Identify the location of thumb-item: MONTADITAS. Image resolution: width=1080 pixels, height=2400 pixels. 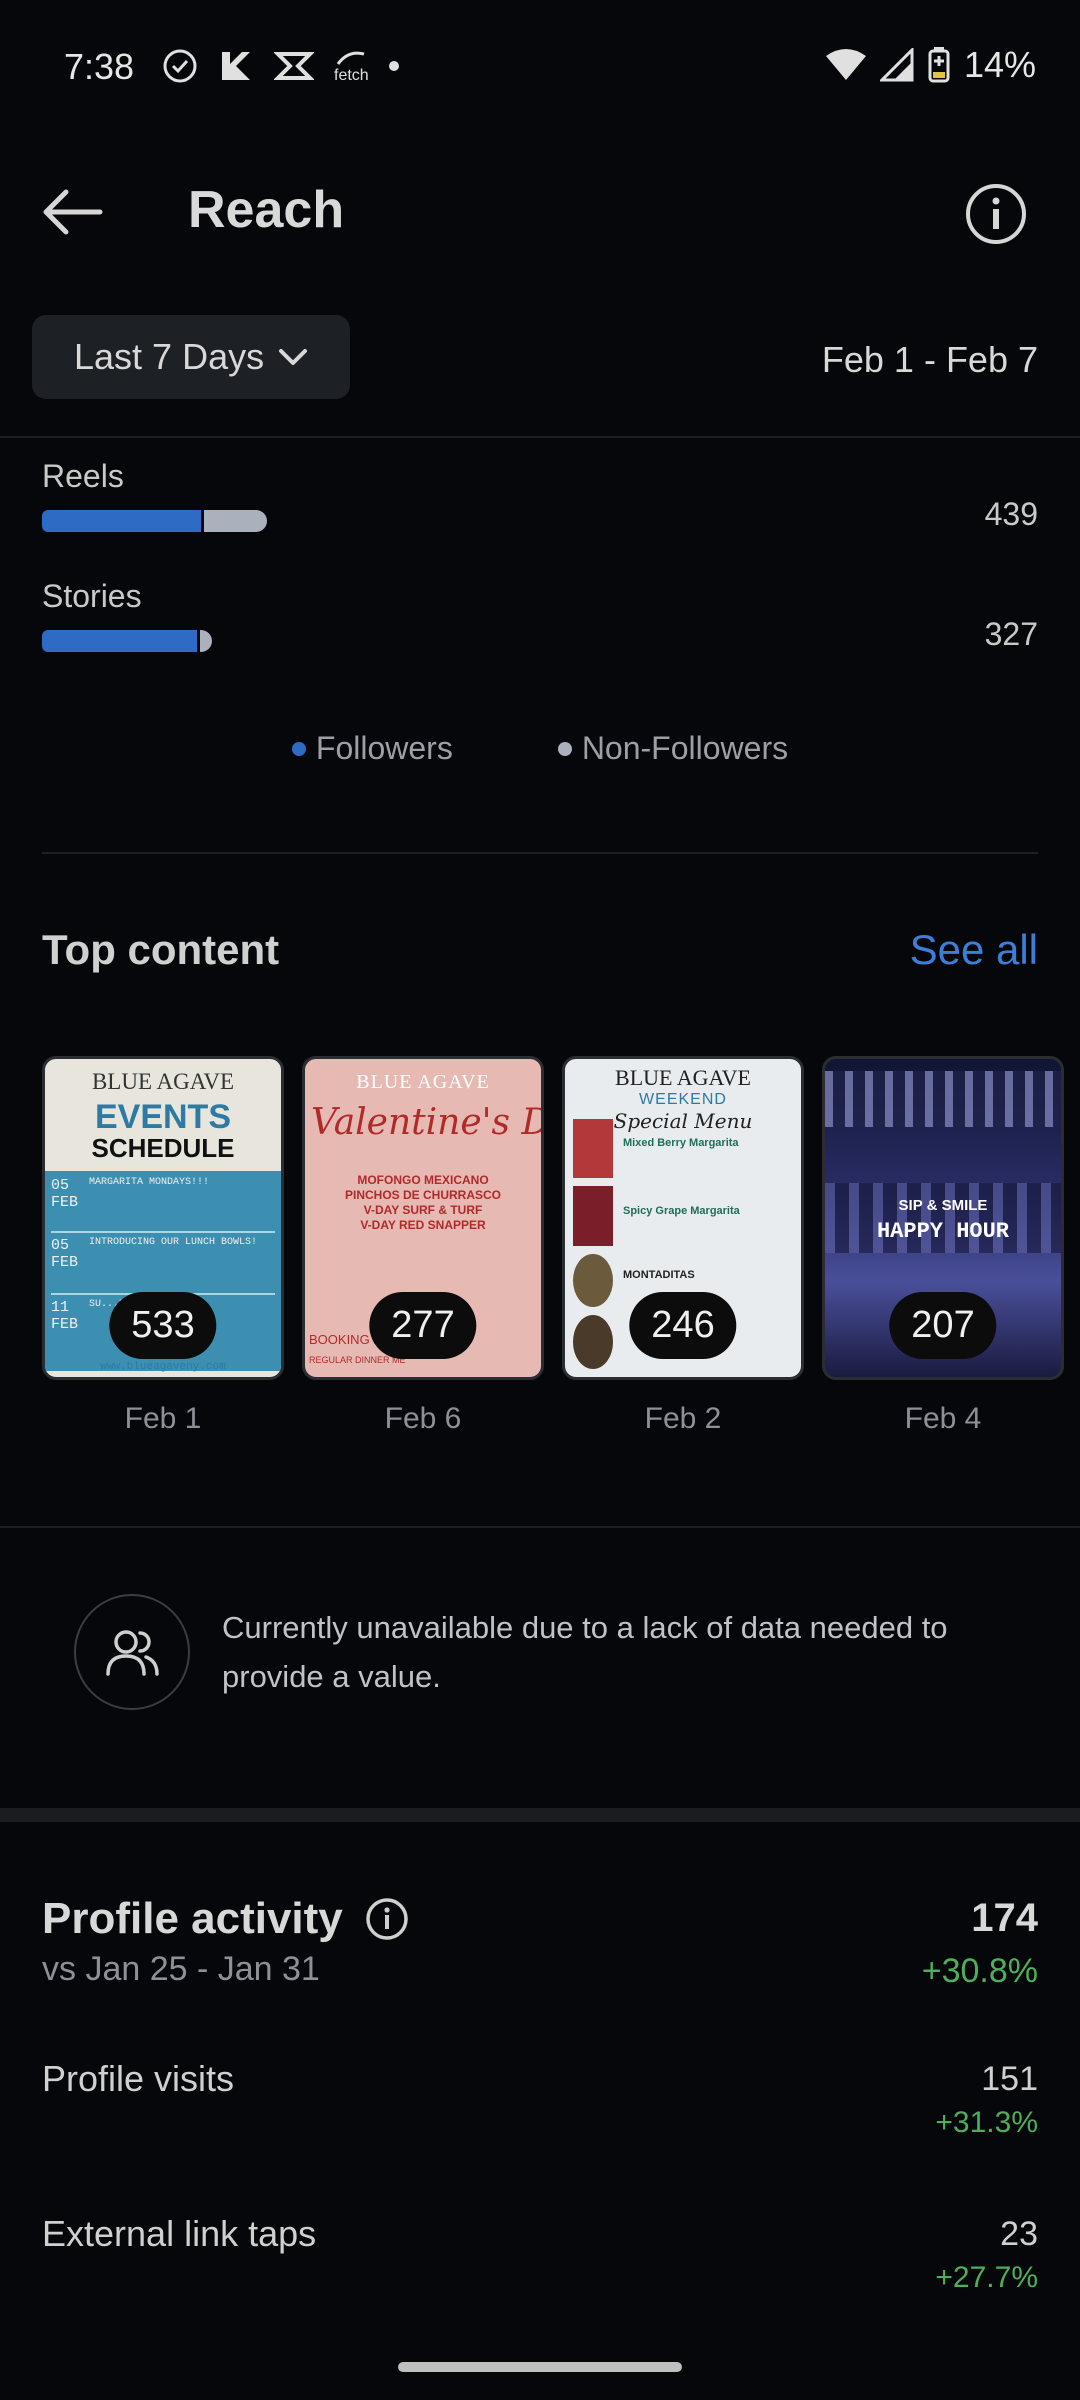
(659, 1275).